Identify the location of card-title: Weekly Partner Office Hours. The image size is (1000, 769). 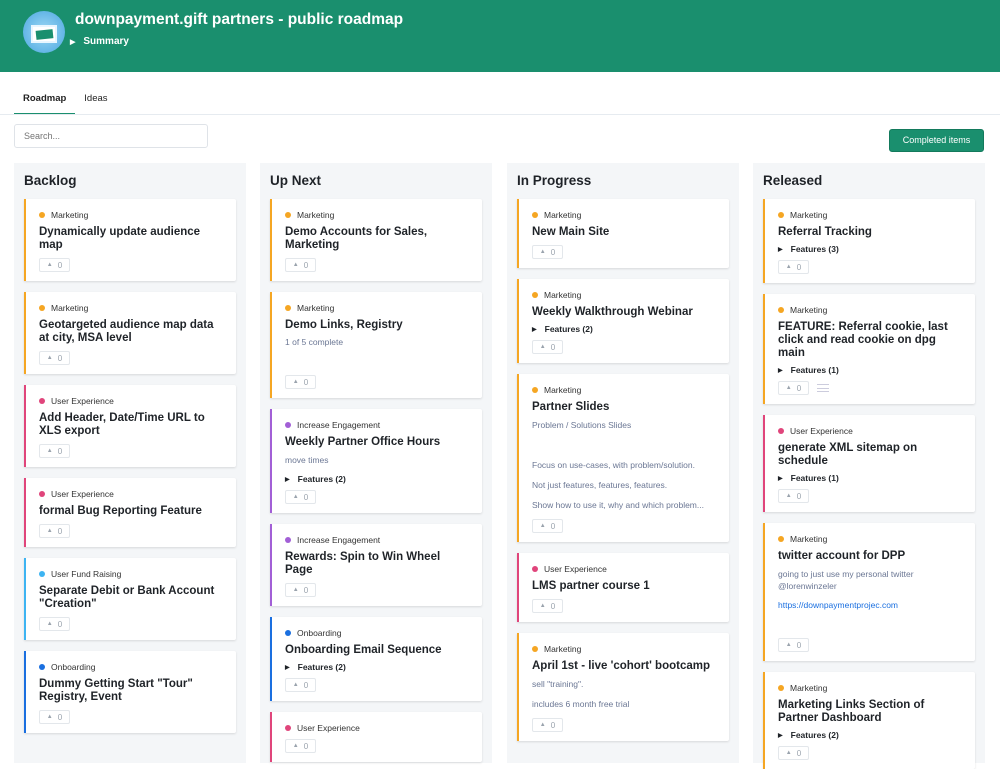
(377, 442).